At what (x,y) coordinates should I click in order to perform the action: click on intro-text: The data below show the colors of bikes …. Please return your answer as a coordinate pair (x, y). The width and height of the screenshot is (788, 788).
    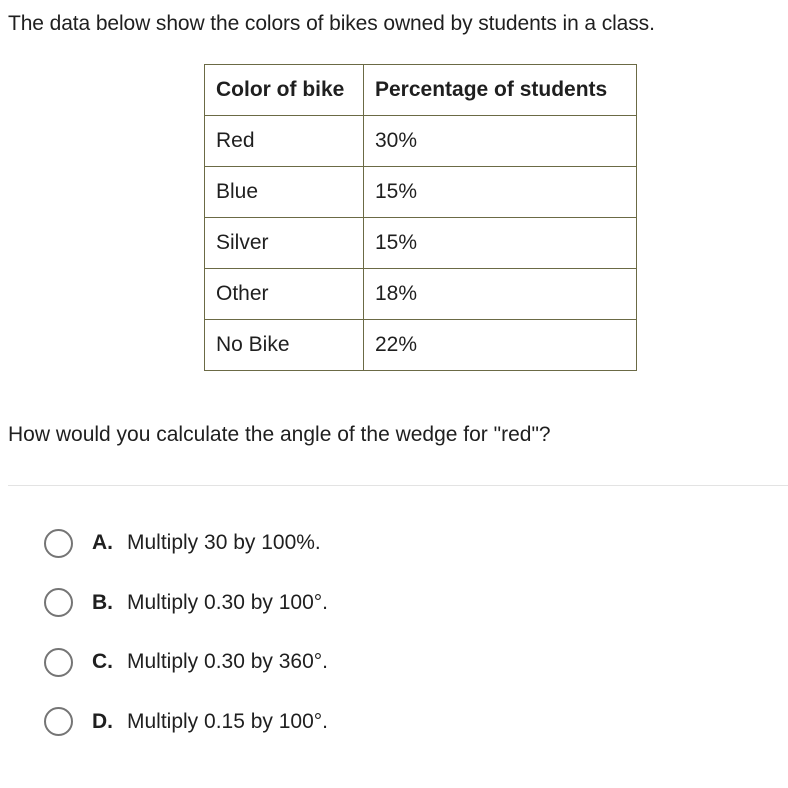
    Looking at the image, I should click on (331, 23).